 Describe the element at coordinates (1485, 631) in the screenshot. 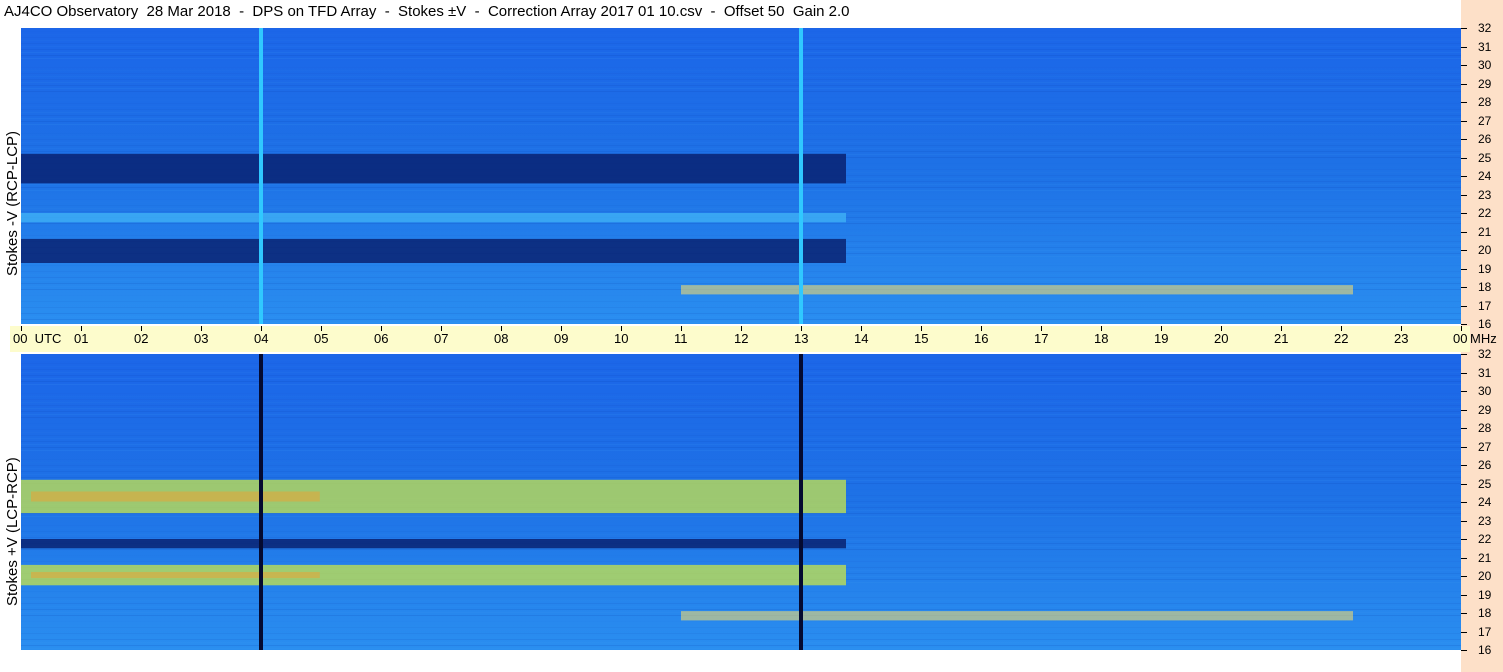

I see `frequency-tick-label: 17` at that location.